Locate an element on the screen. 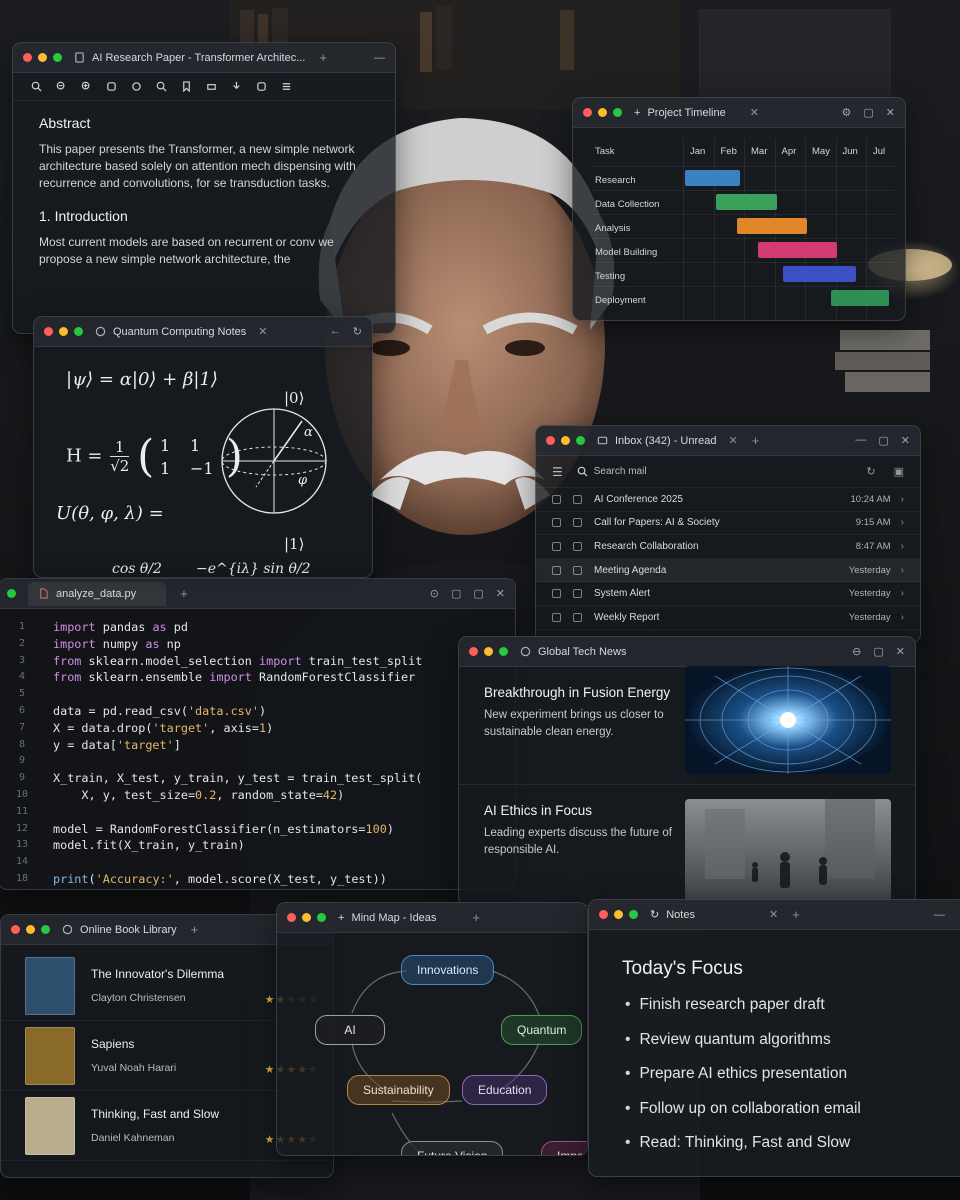  tab-title: Online Book Library is located at coordinates (128, 930).